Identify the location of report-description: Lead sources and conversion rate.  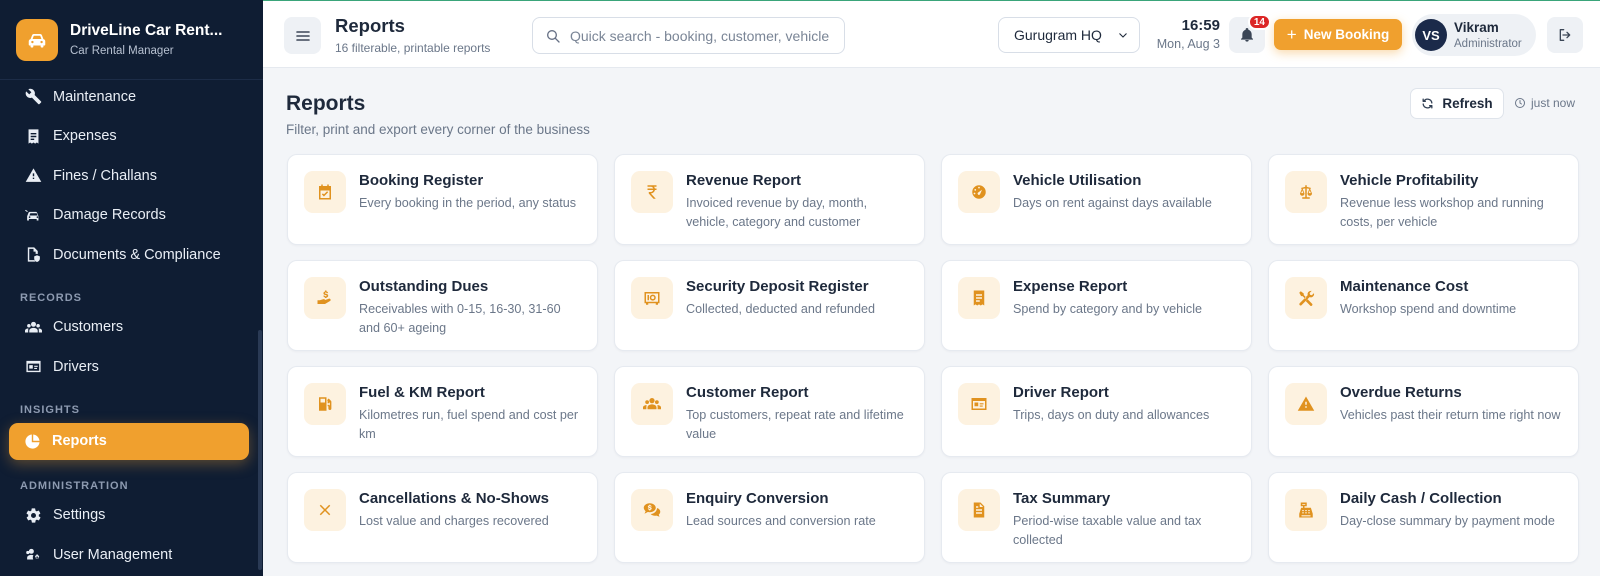
(781, 521).